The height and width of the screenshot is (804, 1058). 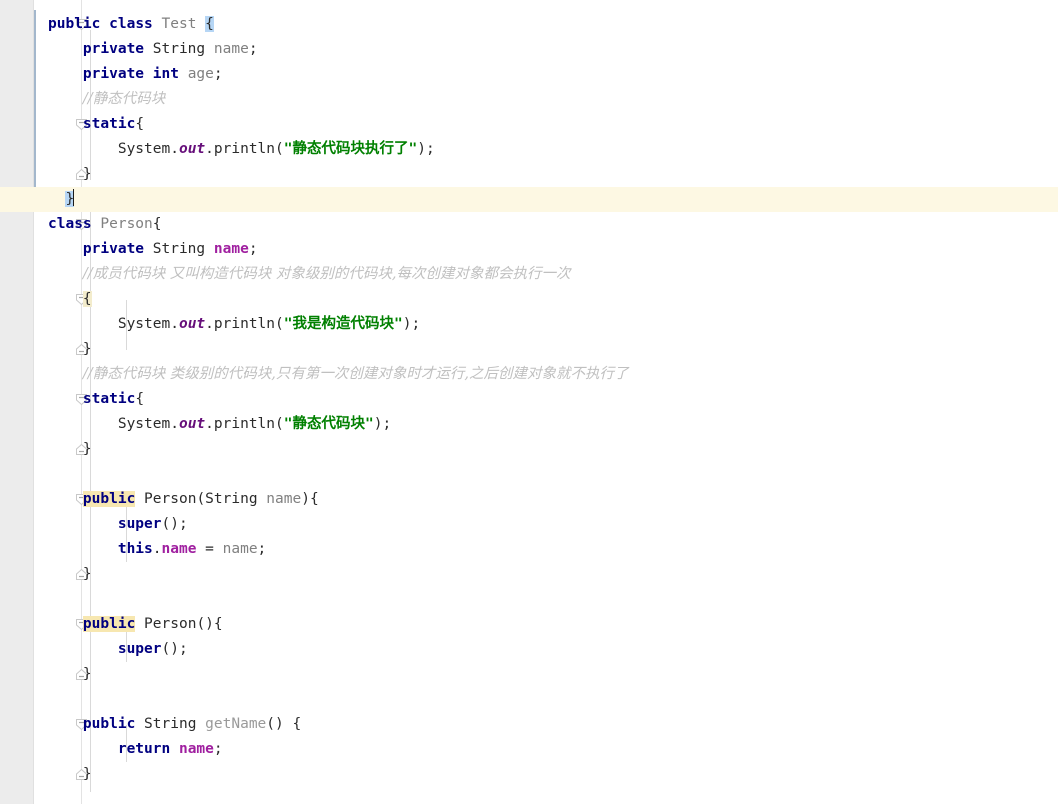 What do you see at coordinates (529, 549) in the screenshot?
I see `code-line: this.name = name;` at bounding box center [529, 549].